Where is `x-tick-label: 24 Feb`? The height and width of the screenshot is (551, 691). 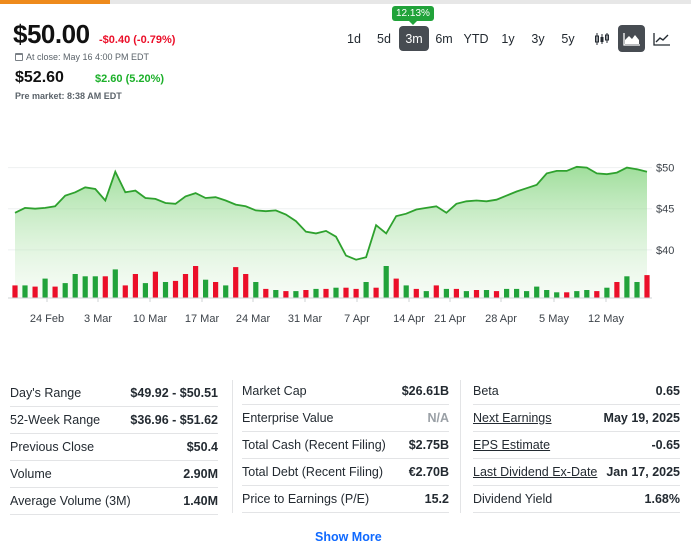
x-tick-label: 24 Feb is located at coordinates (47, 319).